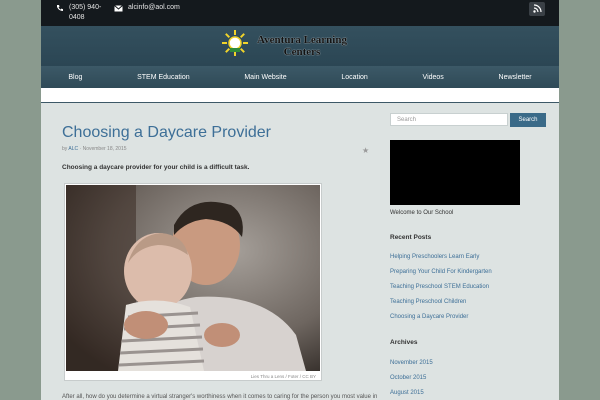  What do you see at coordinates (449, 119) in the screenshot?
I see `search-input: Search` at bounding box center [449, 119].